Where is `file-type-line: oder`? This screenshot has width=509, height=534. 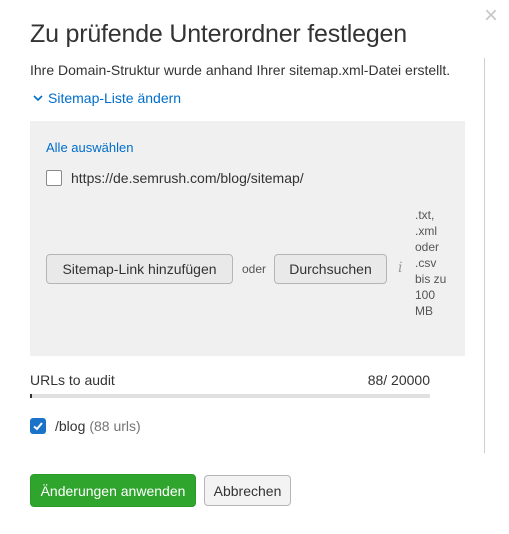
file-type-line: oder is located at coordinates (427, 247).